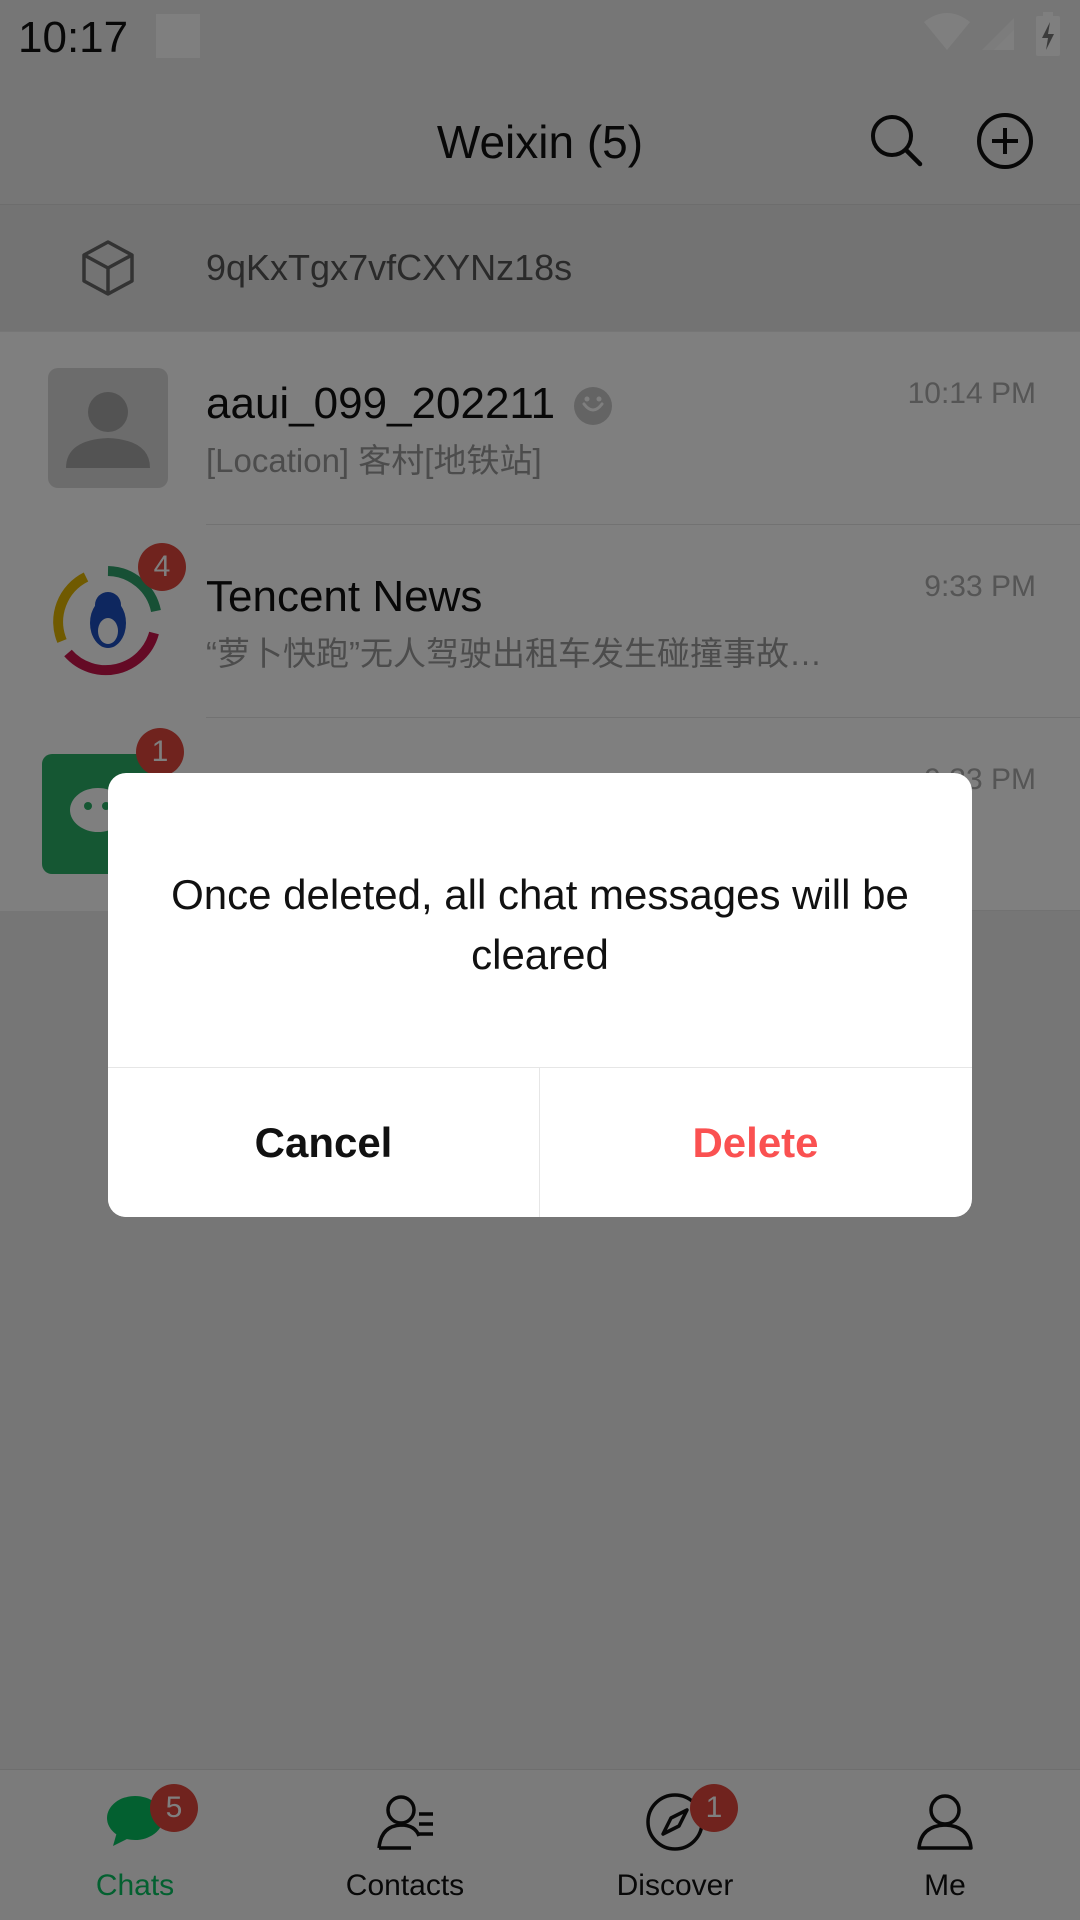 The width and height of the screenshot is (1080, 1920). Describe the element at coordinates (323, 1142) in the screenshot. I see `cancel-button: Cancel` at that location.